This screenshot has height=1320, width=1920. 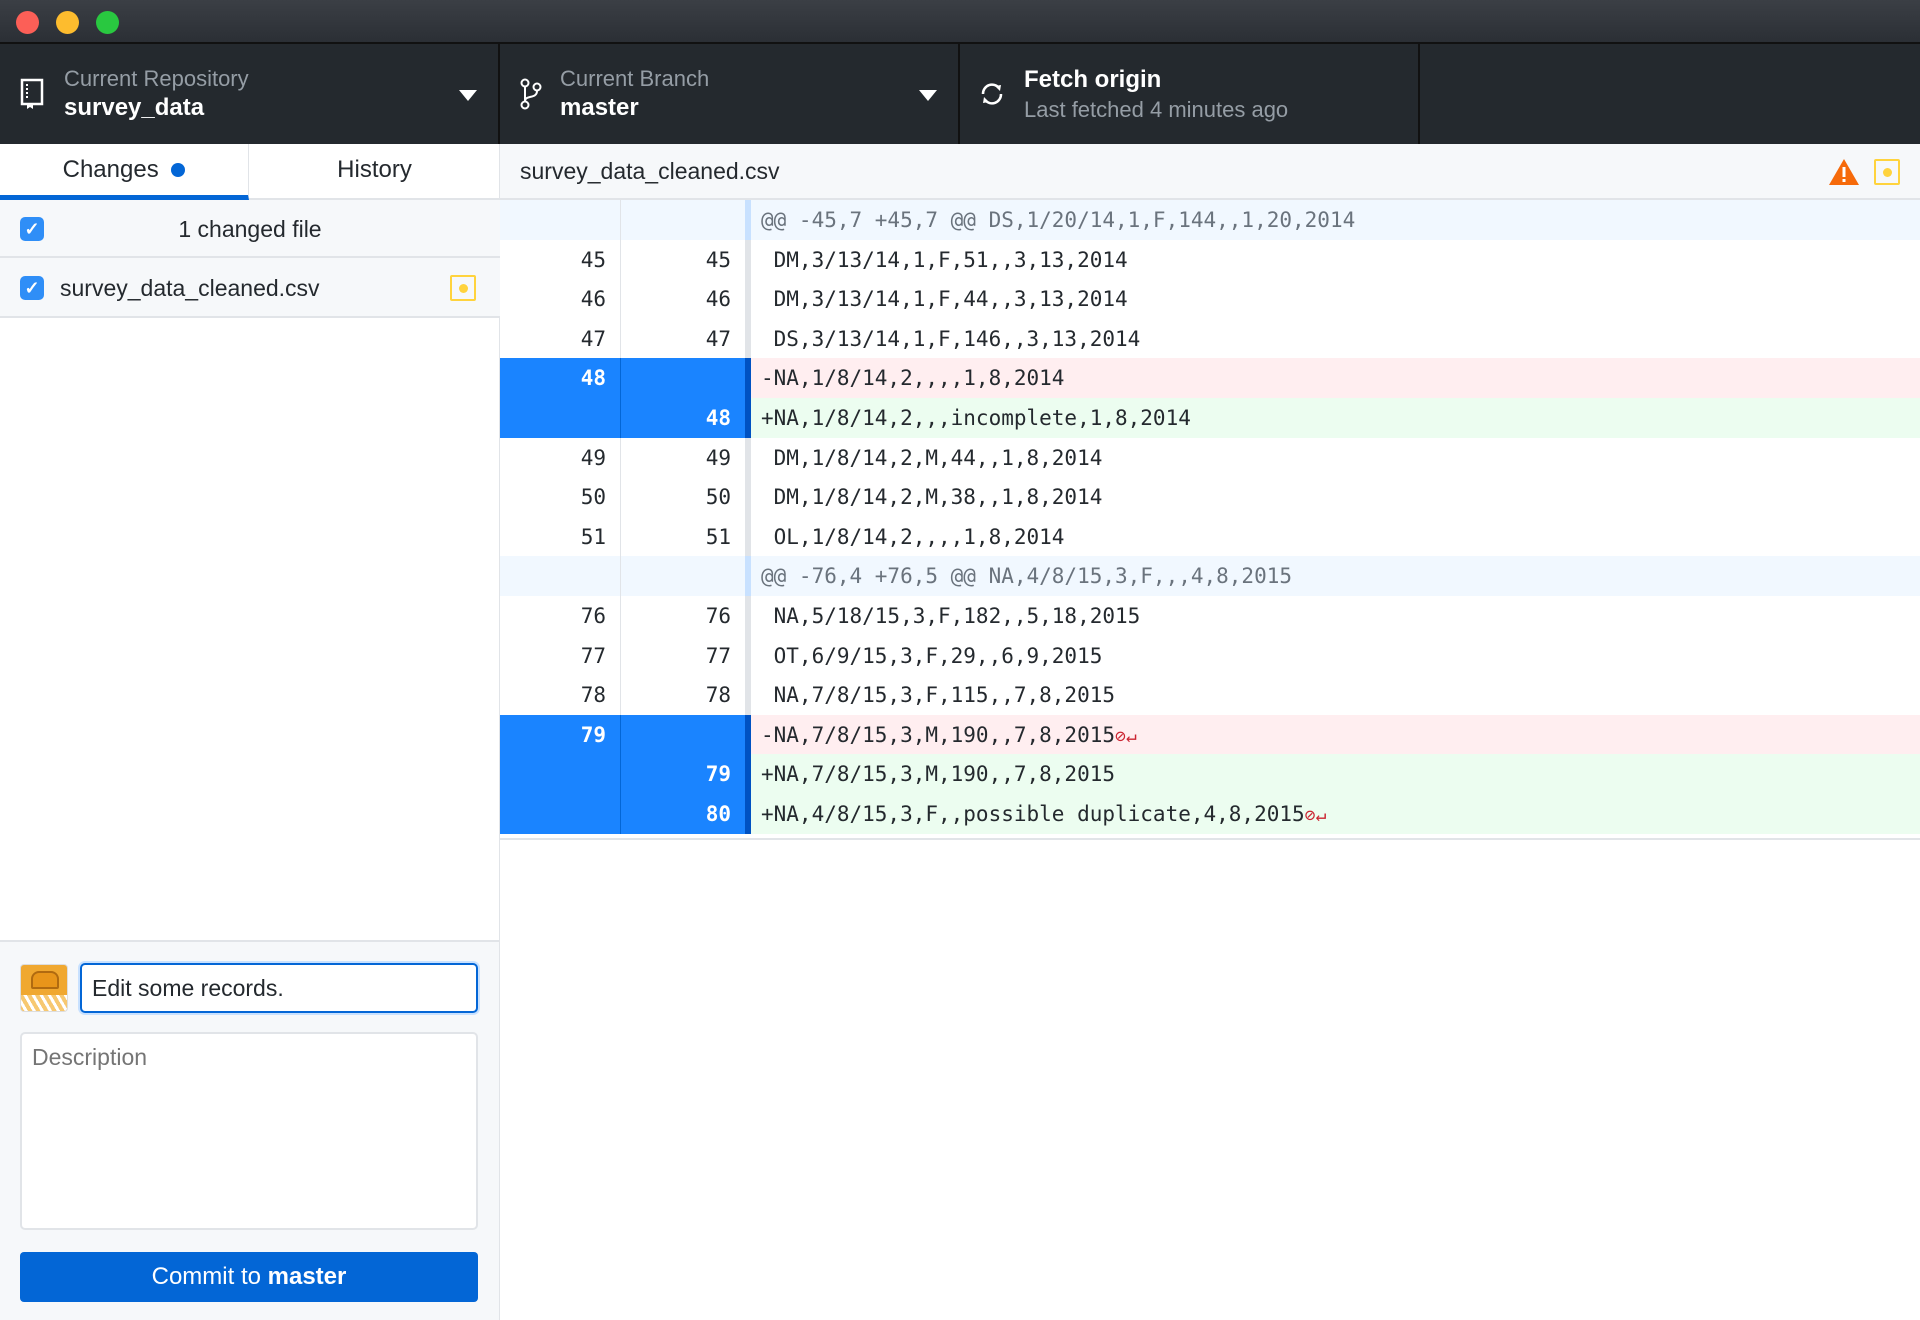 I want to click on commit-panel: Commit to master, so click(x=249, y=1130).